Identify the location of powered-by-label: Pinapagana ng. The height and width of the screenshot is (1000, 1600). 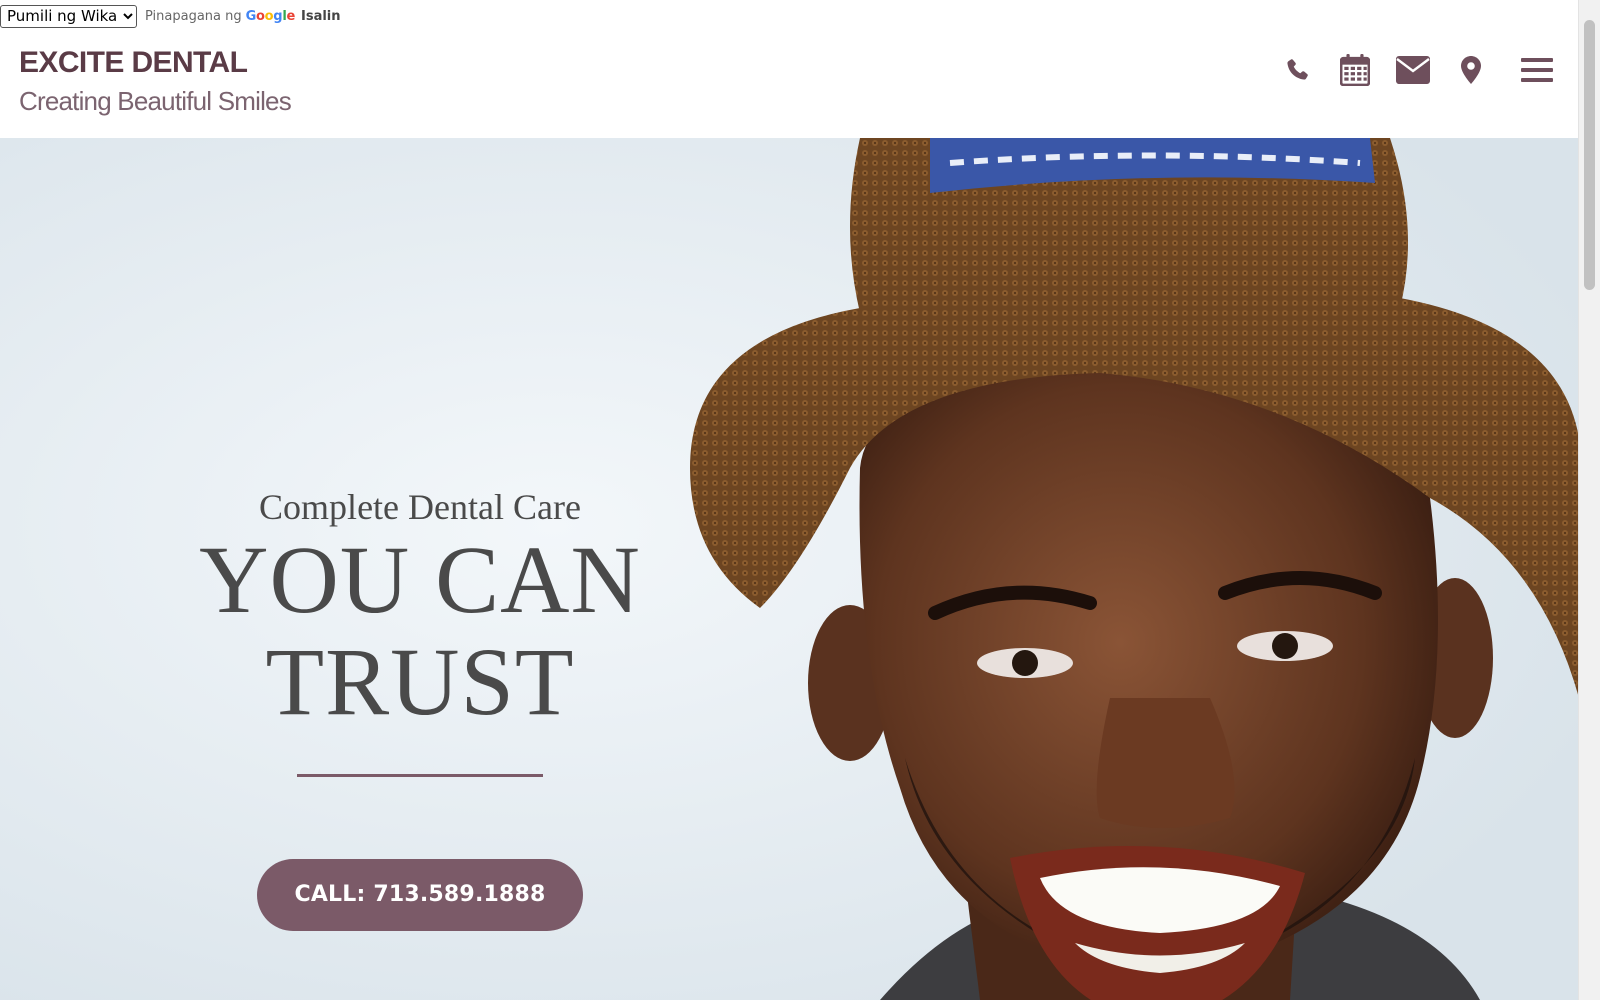
(193, 16).